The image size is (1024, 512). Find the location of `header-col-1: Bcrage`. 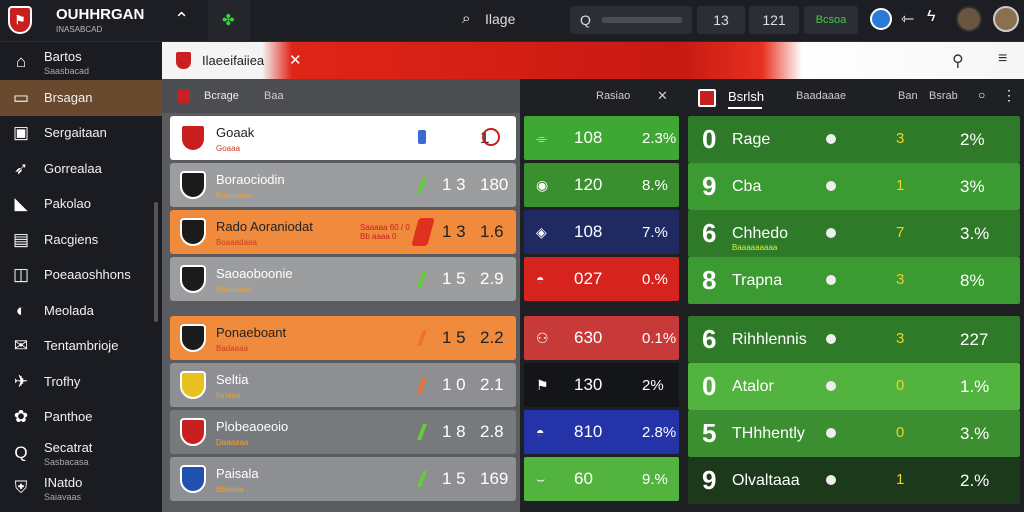

header-col-1: Bcrage is located at coordinates (221, 96).